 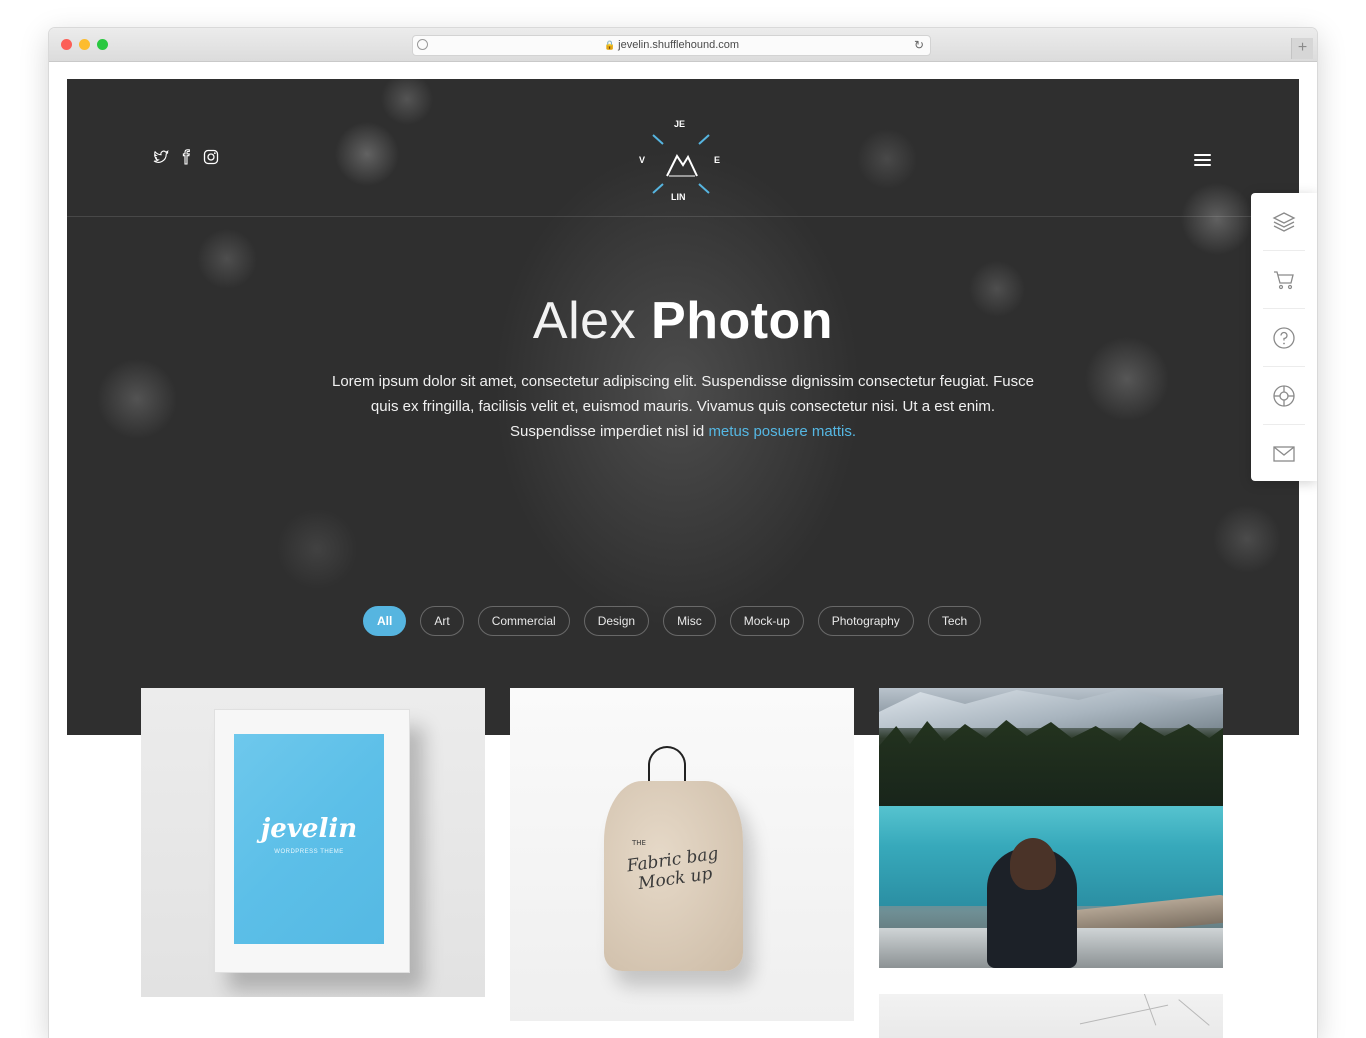 I want to click on layers-icon-svg, so click(x=1284, y=221).